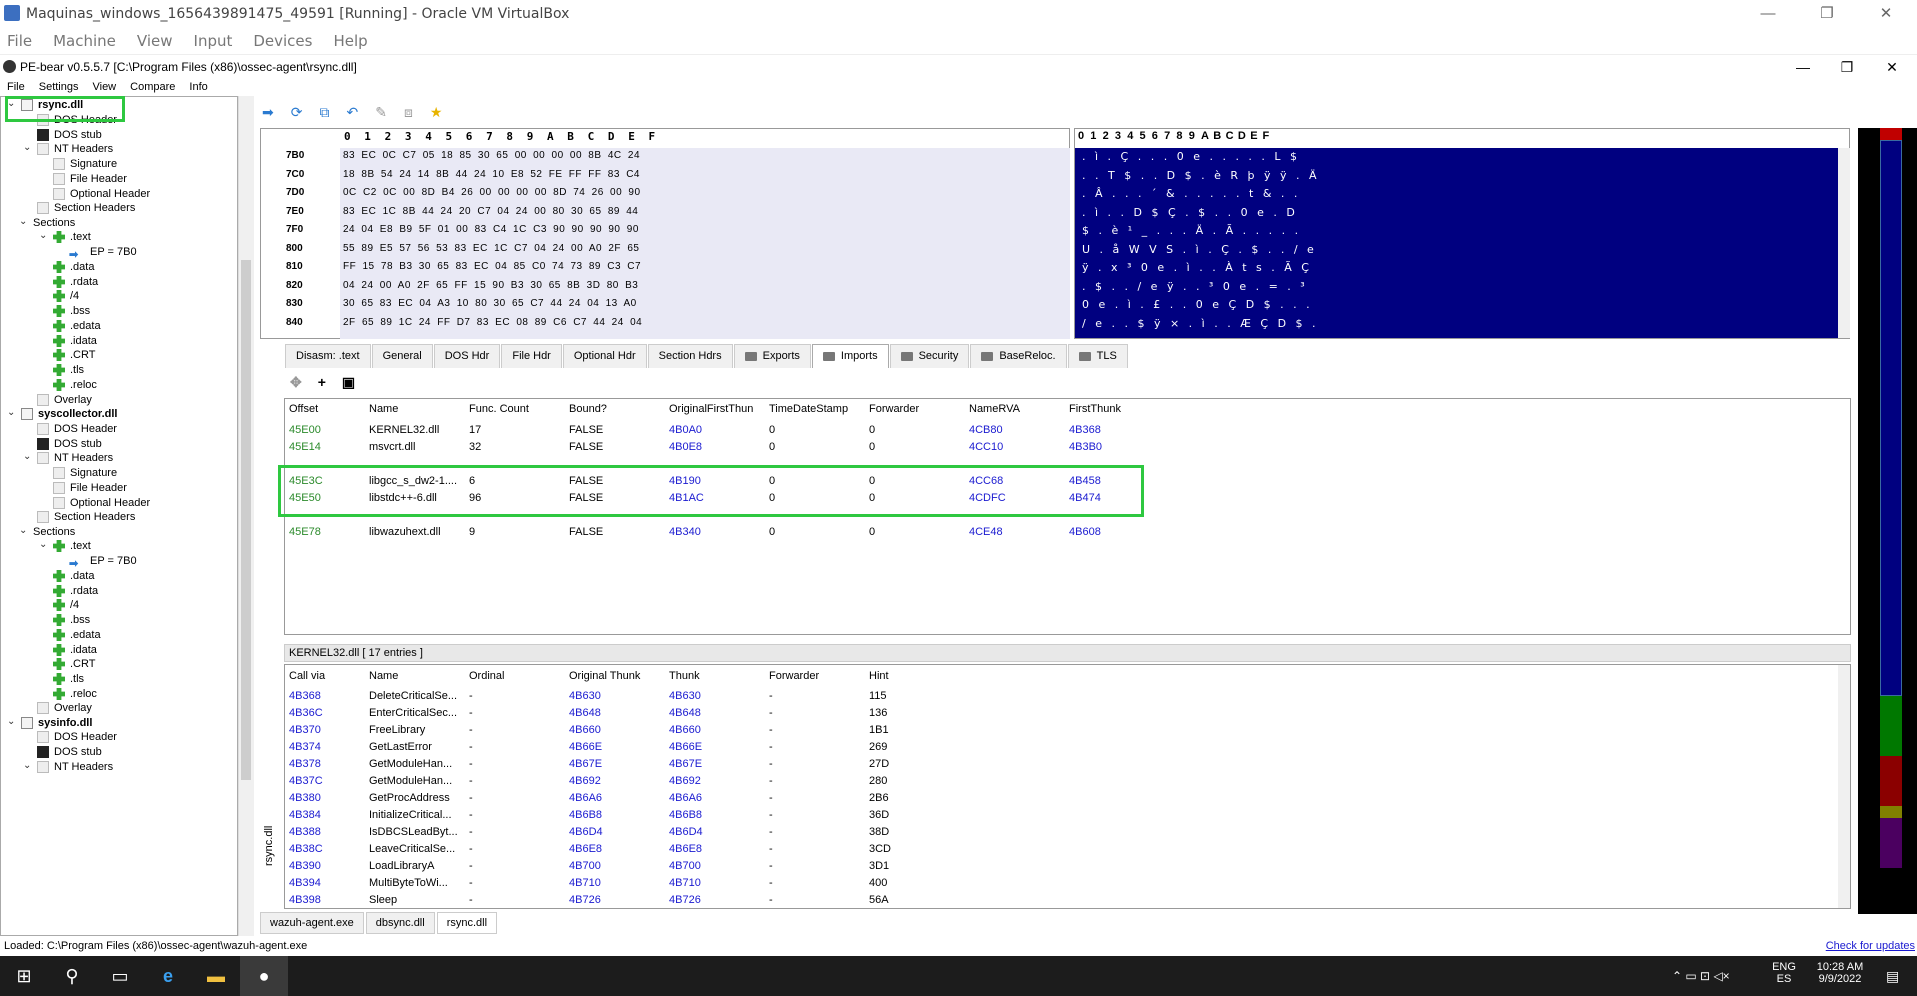 The width and height of the screenshot is (1917, 996). What do you see at coordinates (59, 87) in the screenshot?
I see `pebear-menu-settings: Settings` at bounding box center [59, 87].